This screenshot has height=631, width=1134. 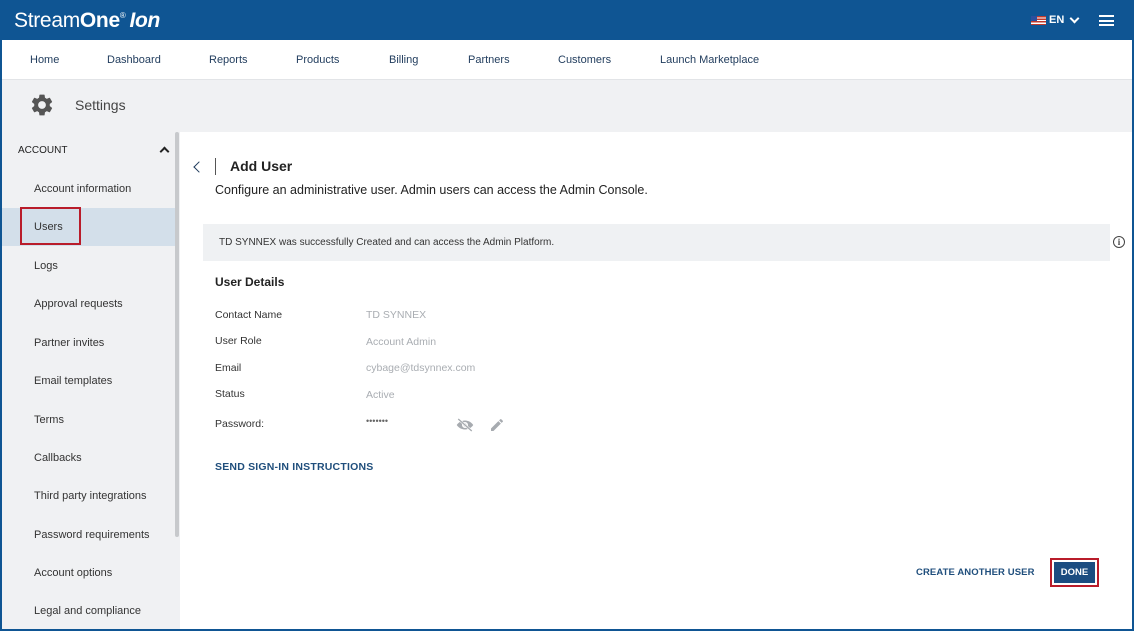 What do you see at coordinates (380, 395) in the screenshot?
I see `status-value: Active` at bounding box center [380, 395].